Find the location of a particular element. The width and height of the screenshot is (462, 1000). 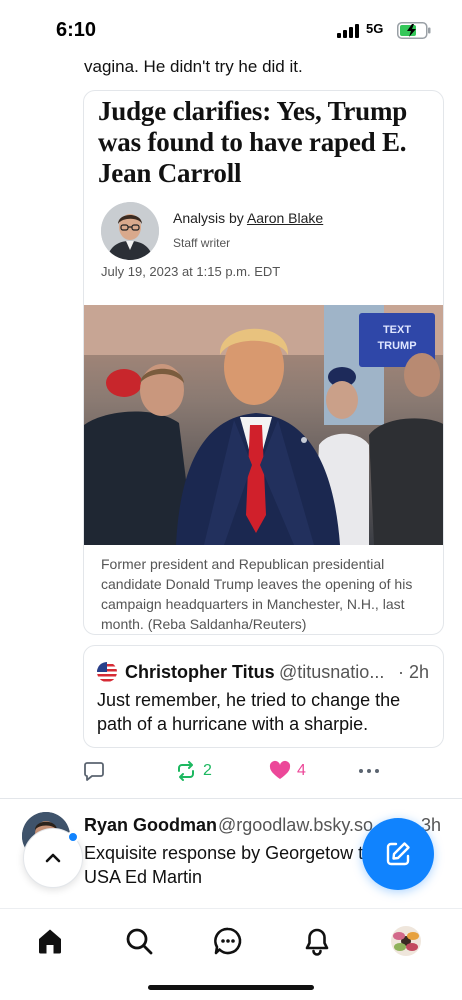

post-actions: 2 4 is located at coordinates (263, 771).